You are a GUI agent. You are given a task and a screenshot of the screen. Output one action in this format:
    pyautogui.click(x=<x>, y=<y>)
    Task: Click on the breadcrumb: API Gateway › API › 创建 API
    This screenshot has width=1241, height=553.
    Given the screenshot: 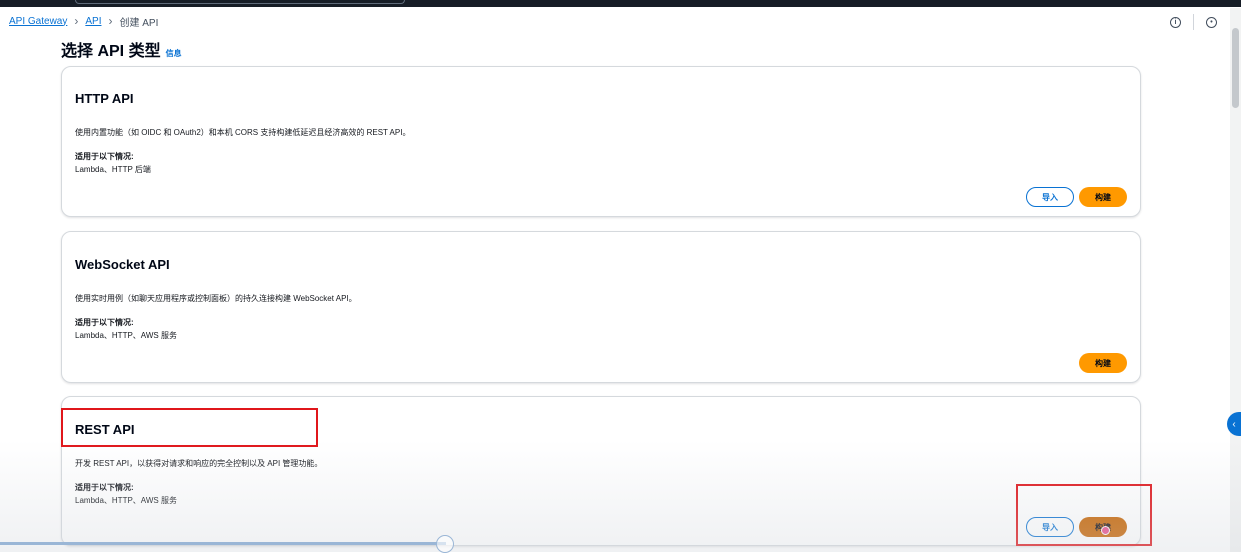 What is the action you would take?
    pyautogui.click(x=84, y=21)
    